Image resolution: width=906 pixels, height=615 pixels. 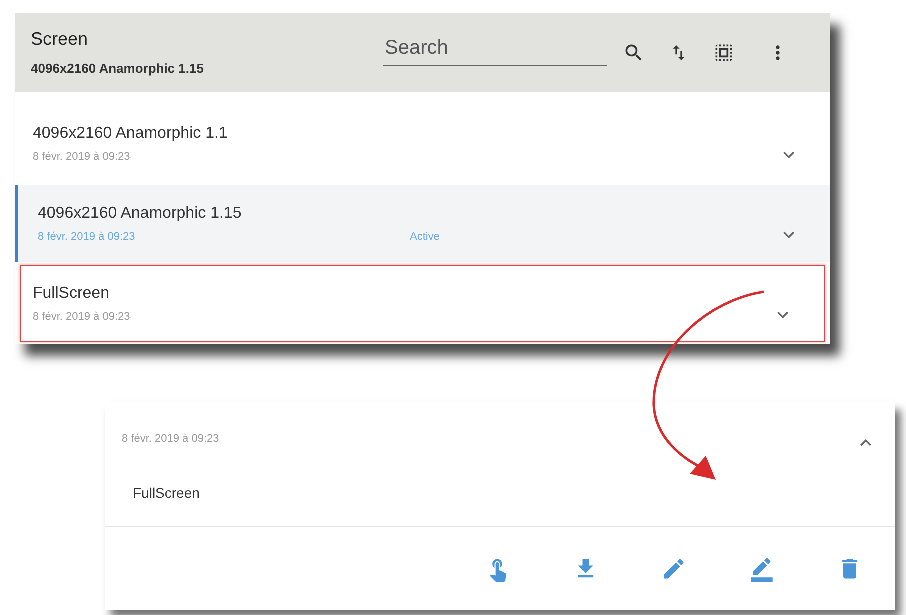 What do you see at coordinates (140, 214) in the screenshot?
I see `item-name: 4096x2160 Anamorphic 1.15` at bounding box center [140, 214].